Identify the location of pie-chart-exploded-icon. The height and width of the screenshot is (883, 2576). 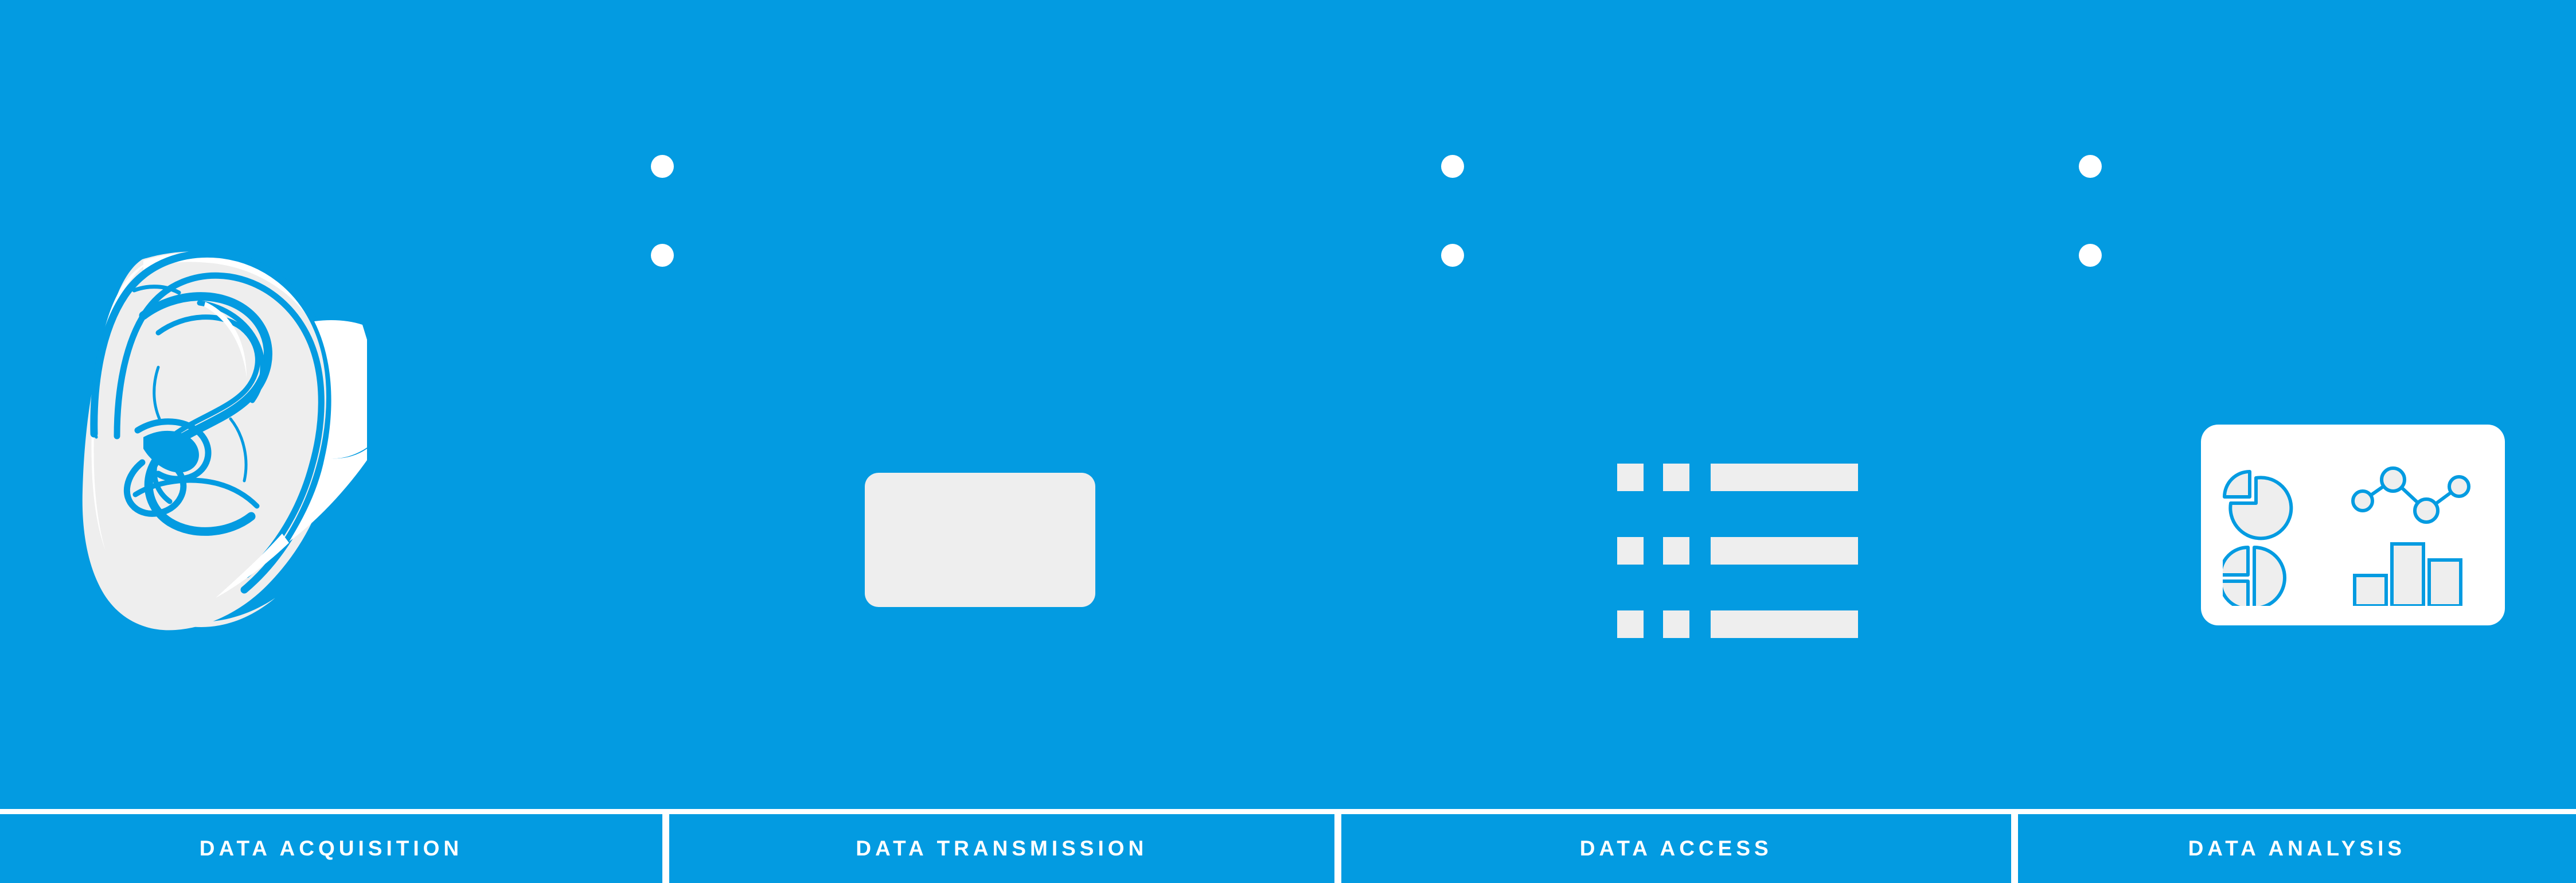
(2258, 505).